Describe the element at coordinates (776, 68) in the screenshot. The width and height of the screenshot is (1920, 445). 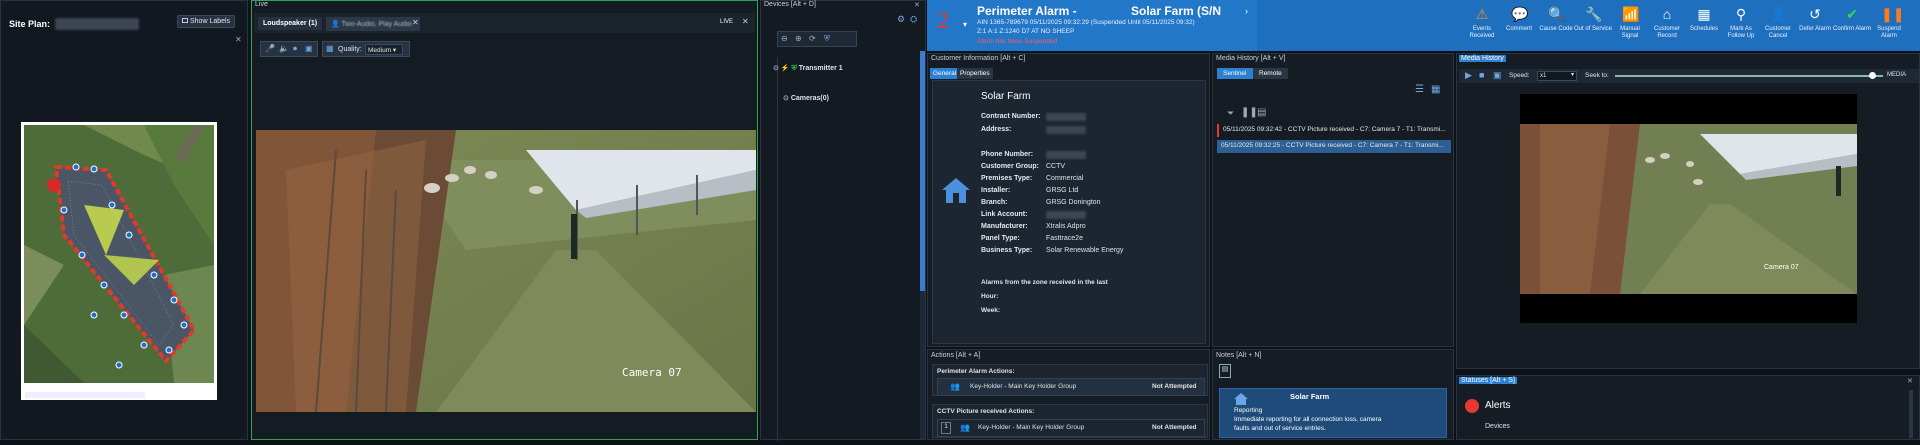
I see `expand-icon: ⊙` at that location.